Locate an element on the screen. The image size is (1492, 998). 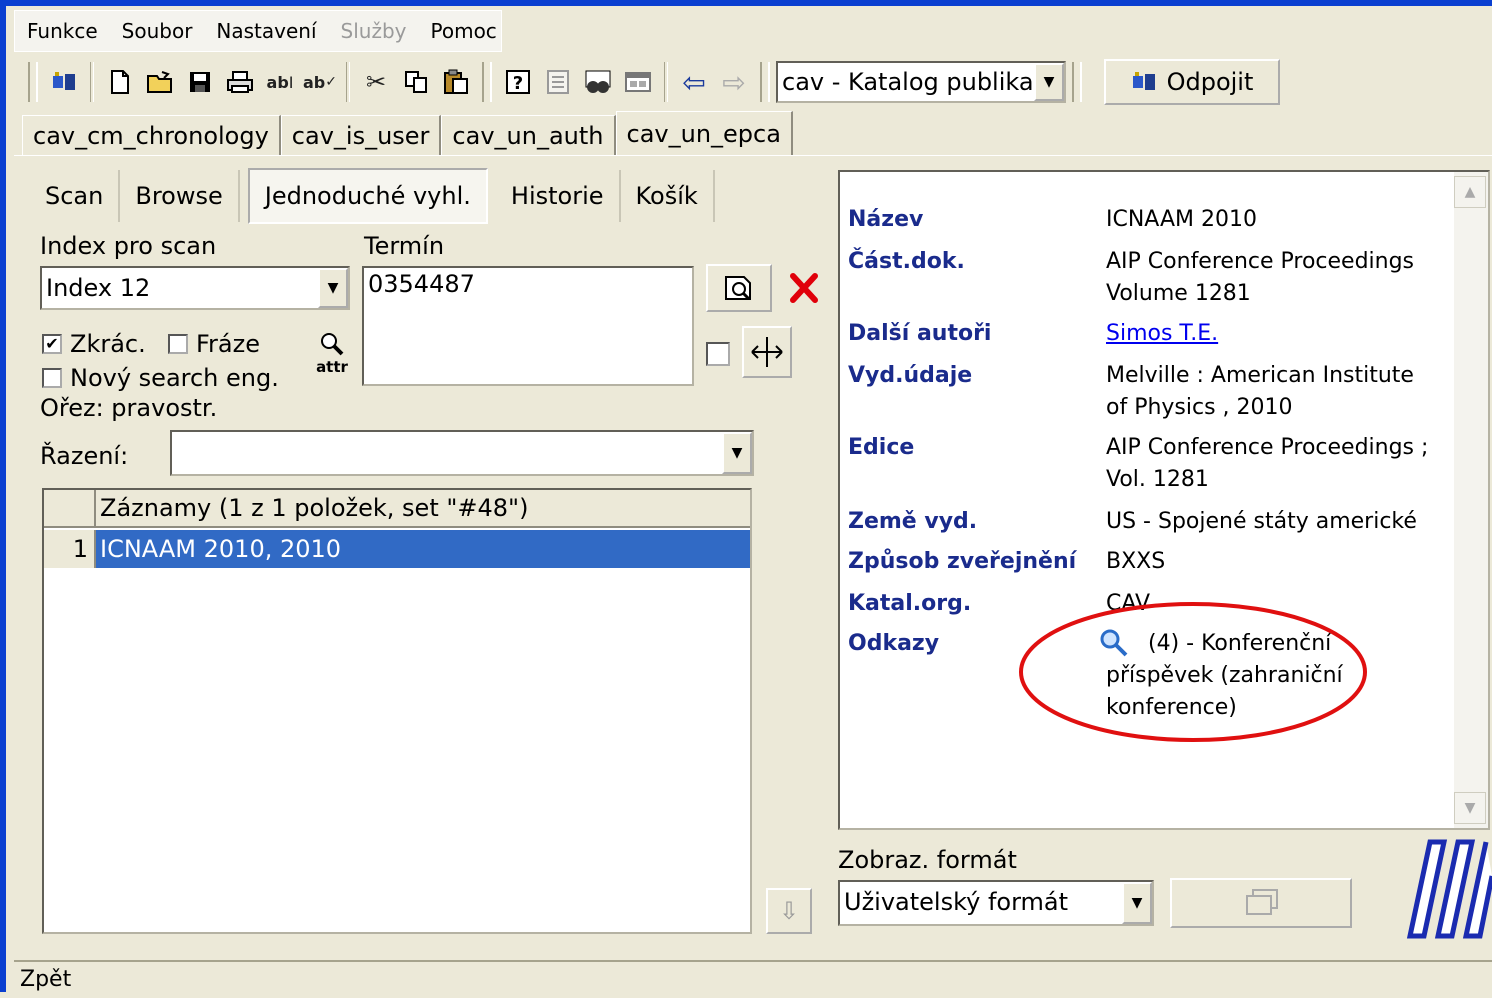
save-icon is located at coordinates (200, 82).